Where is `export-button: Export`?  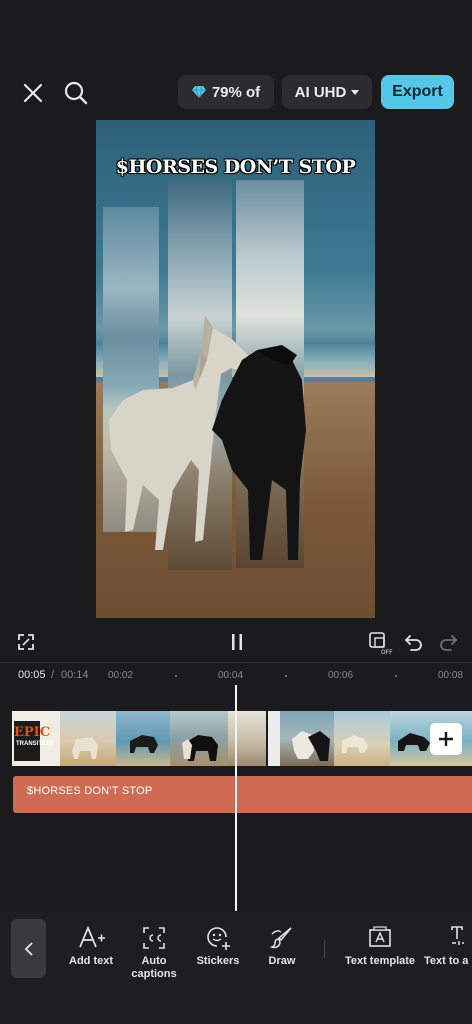 export-button: Export is located at coordinates (417, 92).